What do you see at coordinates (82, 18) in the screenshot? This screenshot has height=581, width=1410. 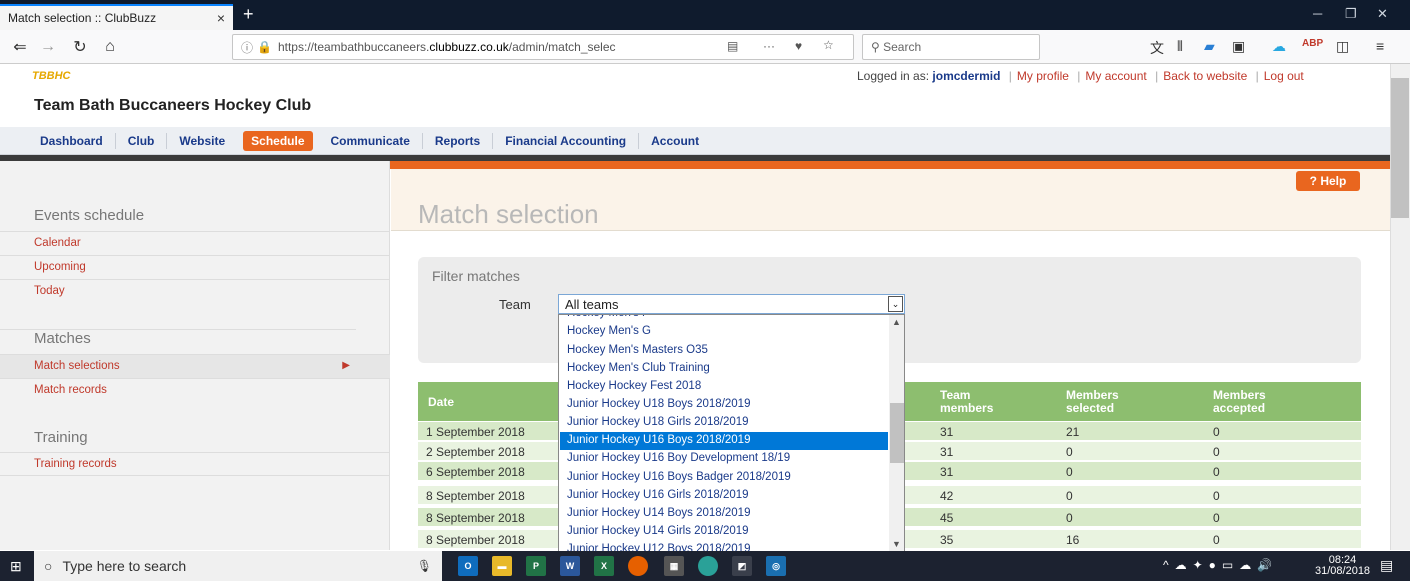 I see `tab-title: Match selection :: ClubBuzz` at bounding box center [82, 18].